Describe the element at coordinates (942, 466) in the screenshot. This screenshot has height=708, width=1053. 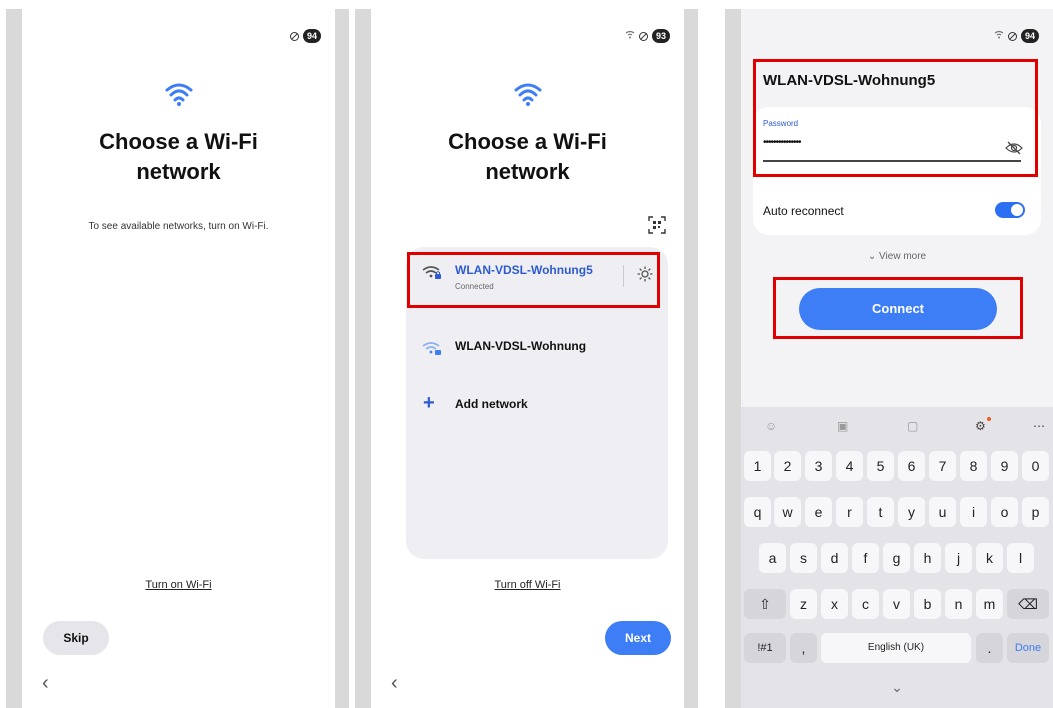
I see `key: 7` at that location.